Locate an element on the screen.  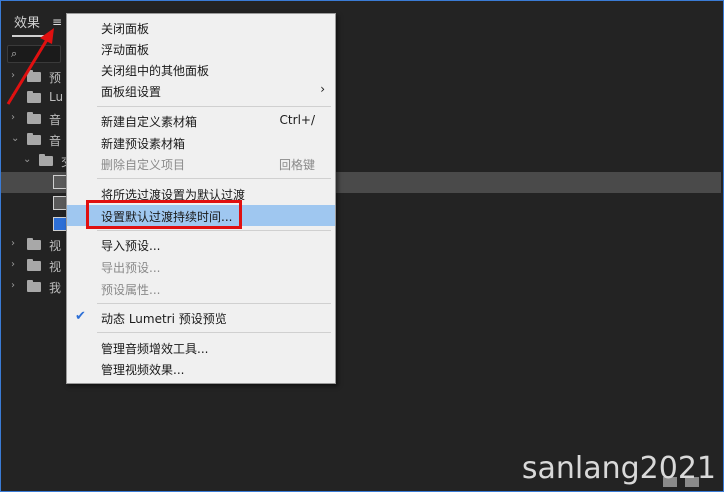
tree-row-label: Lu is located at coordinates (56, 97).